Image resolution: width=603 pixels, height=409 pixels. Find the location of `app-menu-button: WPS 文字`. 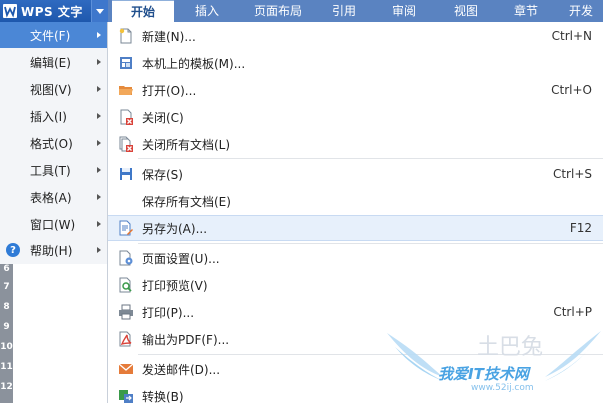

app-menu-button: WPS 文字 is located at coordinates (54, 11).